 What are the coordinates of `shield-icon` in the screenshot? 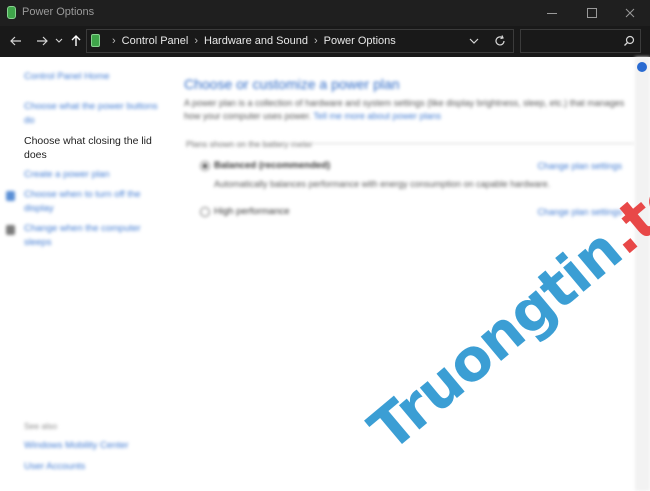 It's located at (10, 196).